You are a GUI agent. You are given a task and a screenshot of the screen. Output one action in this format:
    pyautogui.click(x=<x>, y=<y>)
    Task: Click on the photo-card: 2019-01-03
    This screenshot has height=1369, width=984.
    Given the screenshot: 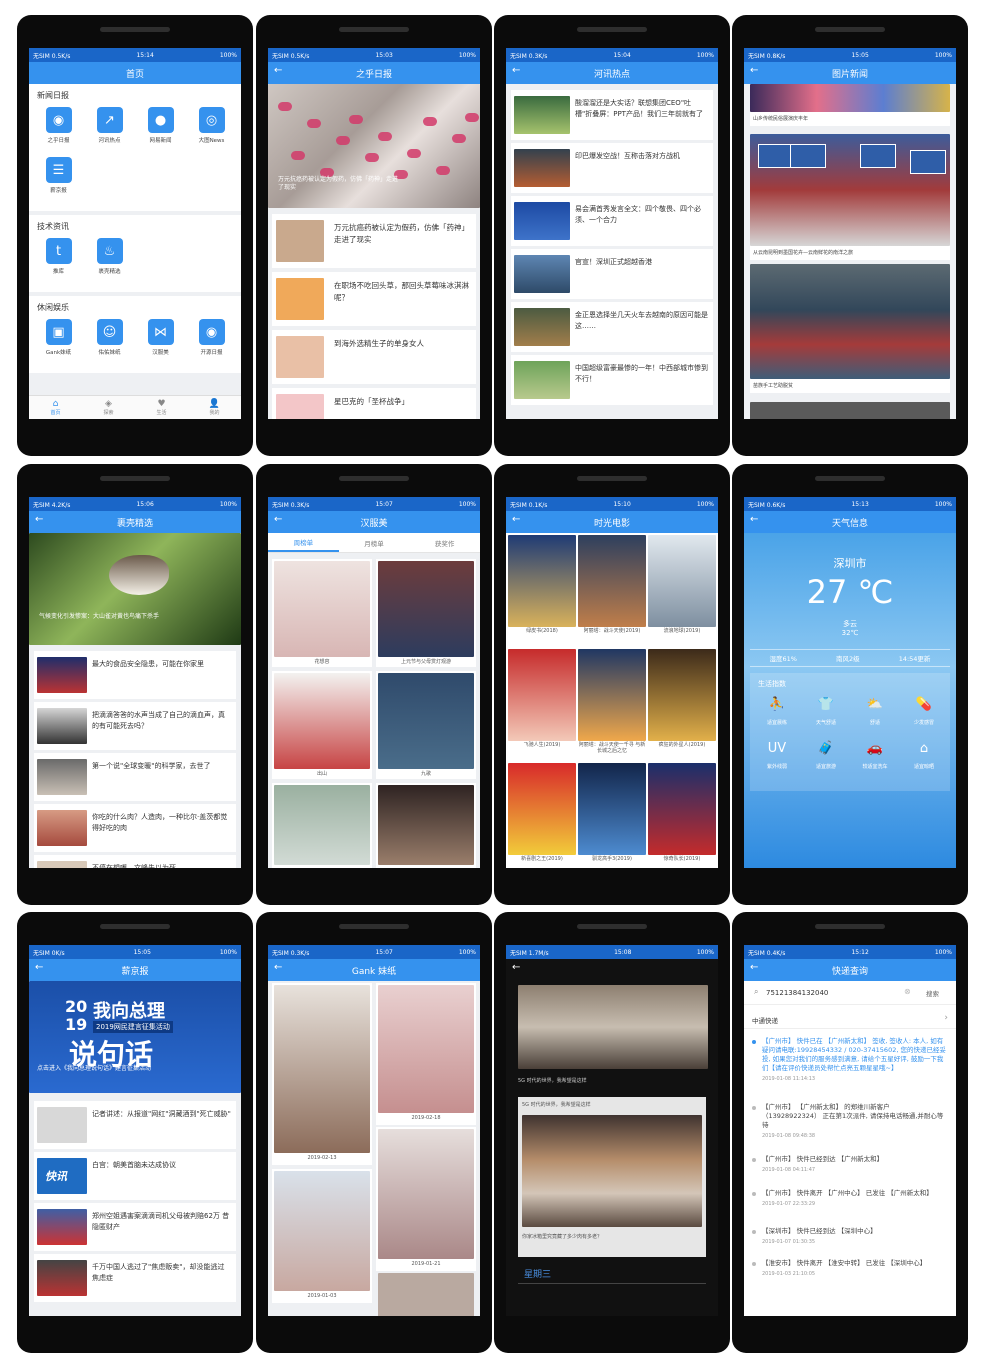 What is the action you would take?
    pyautogui.click(x=322, y=1236)
    